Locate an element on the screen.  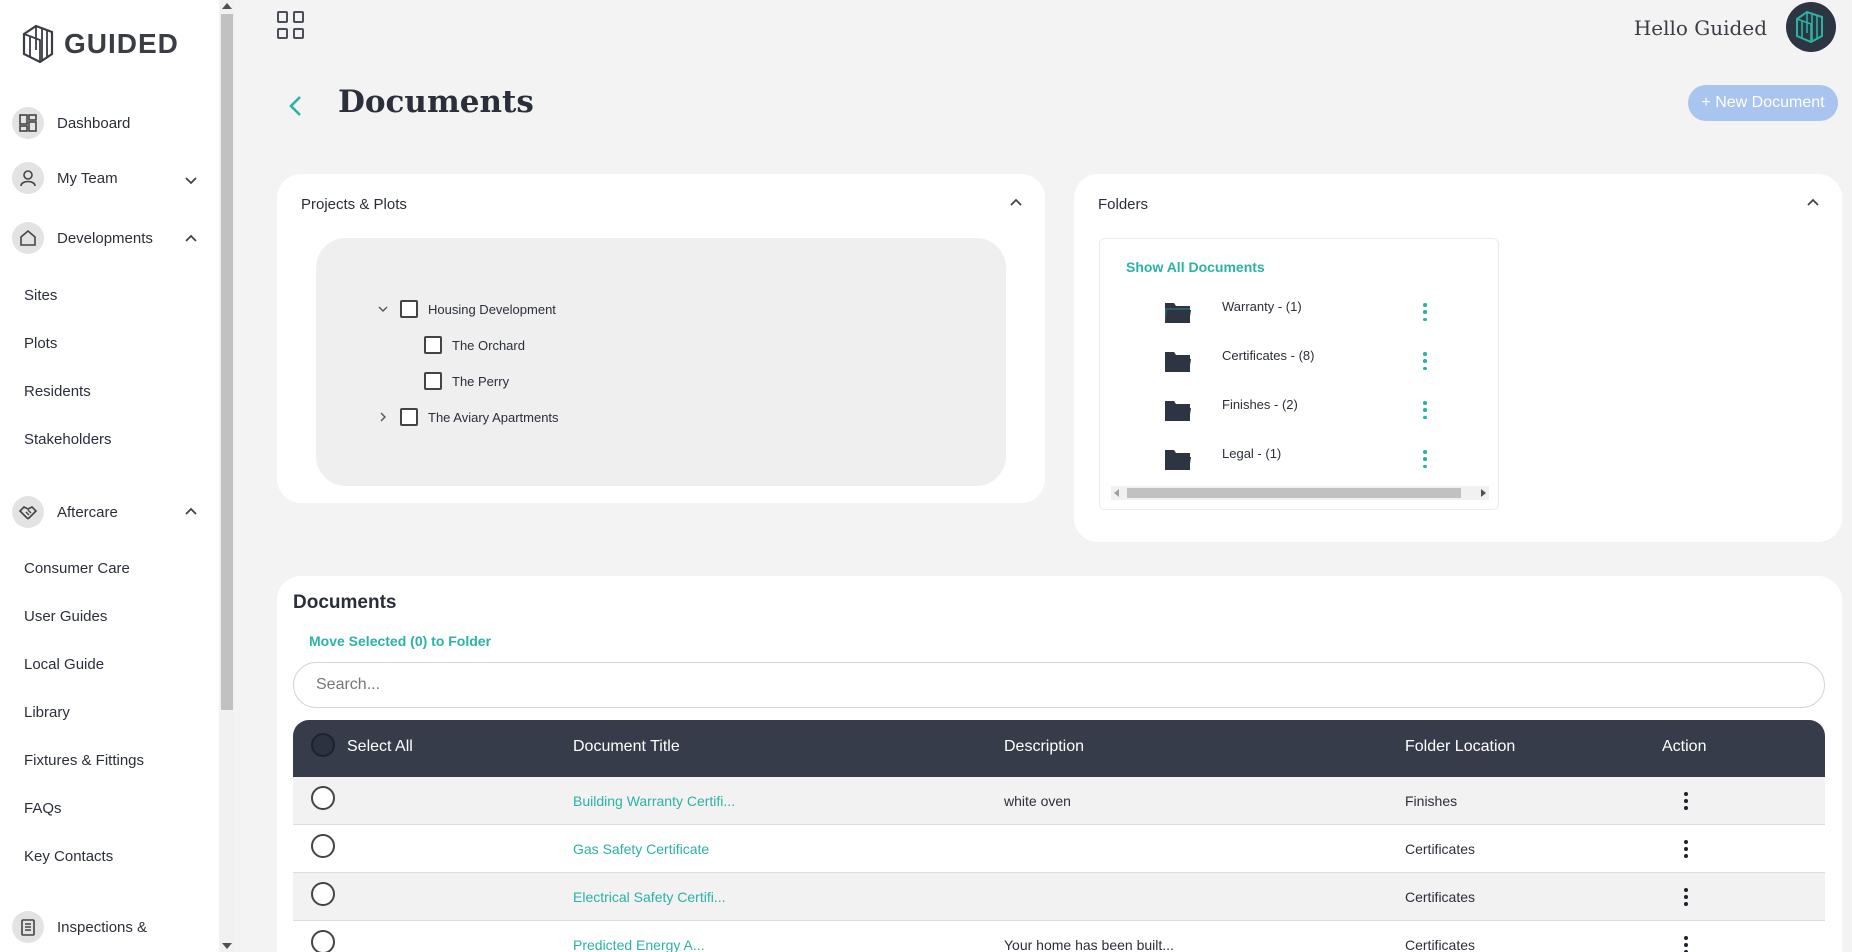
sidebar-item-dashboard: Dashboard is located at coordinates (71, 123).